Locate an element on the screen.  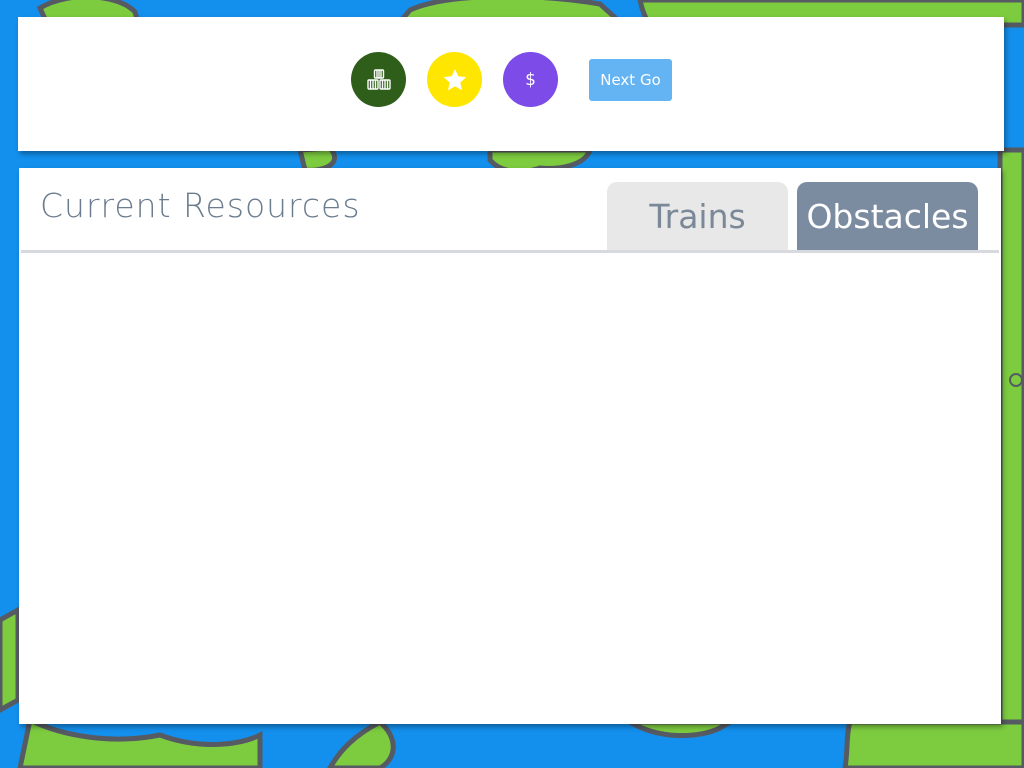
panel-title: Current Resources is located at coordinates (200, 205).